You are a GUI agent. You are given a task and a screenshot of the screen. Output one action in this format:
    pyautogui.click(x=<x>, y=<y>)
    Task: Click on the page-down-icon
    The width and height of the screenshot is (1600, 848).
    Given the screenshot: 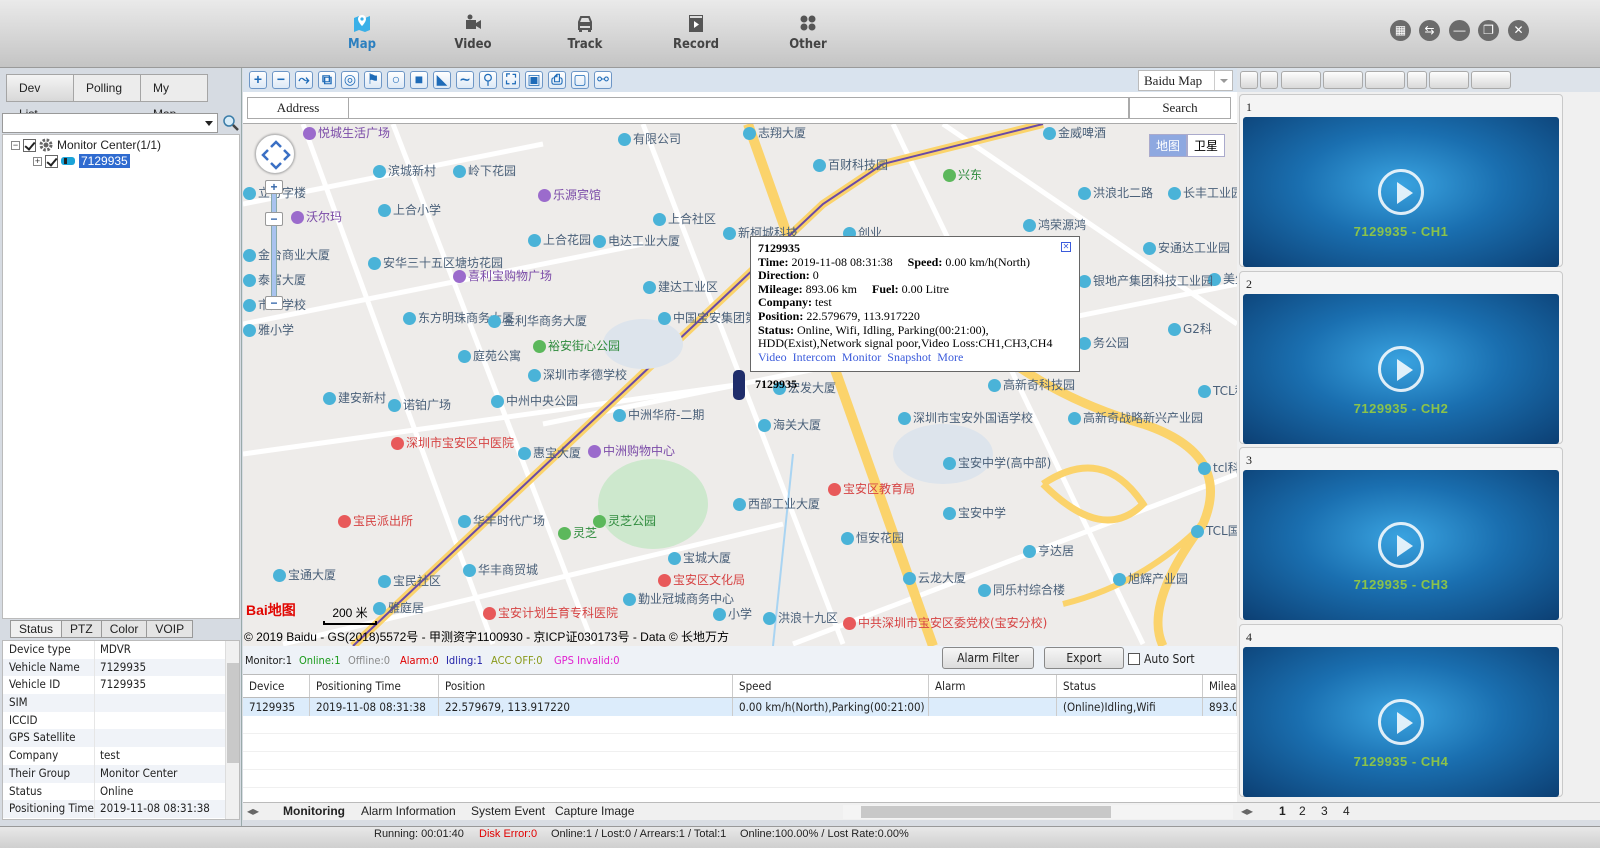 What is the action you would take?
    pyautogui.click(x=1269, y=80)
    